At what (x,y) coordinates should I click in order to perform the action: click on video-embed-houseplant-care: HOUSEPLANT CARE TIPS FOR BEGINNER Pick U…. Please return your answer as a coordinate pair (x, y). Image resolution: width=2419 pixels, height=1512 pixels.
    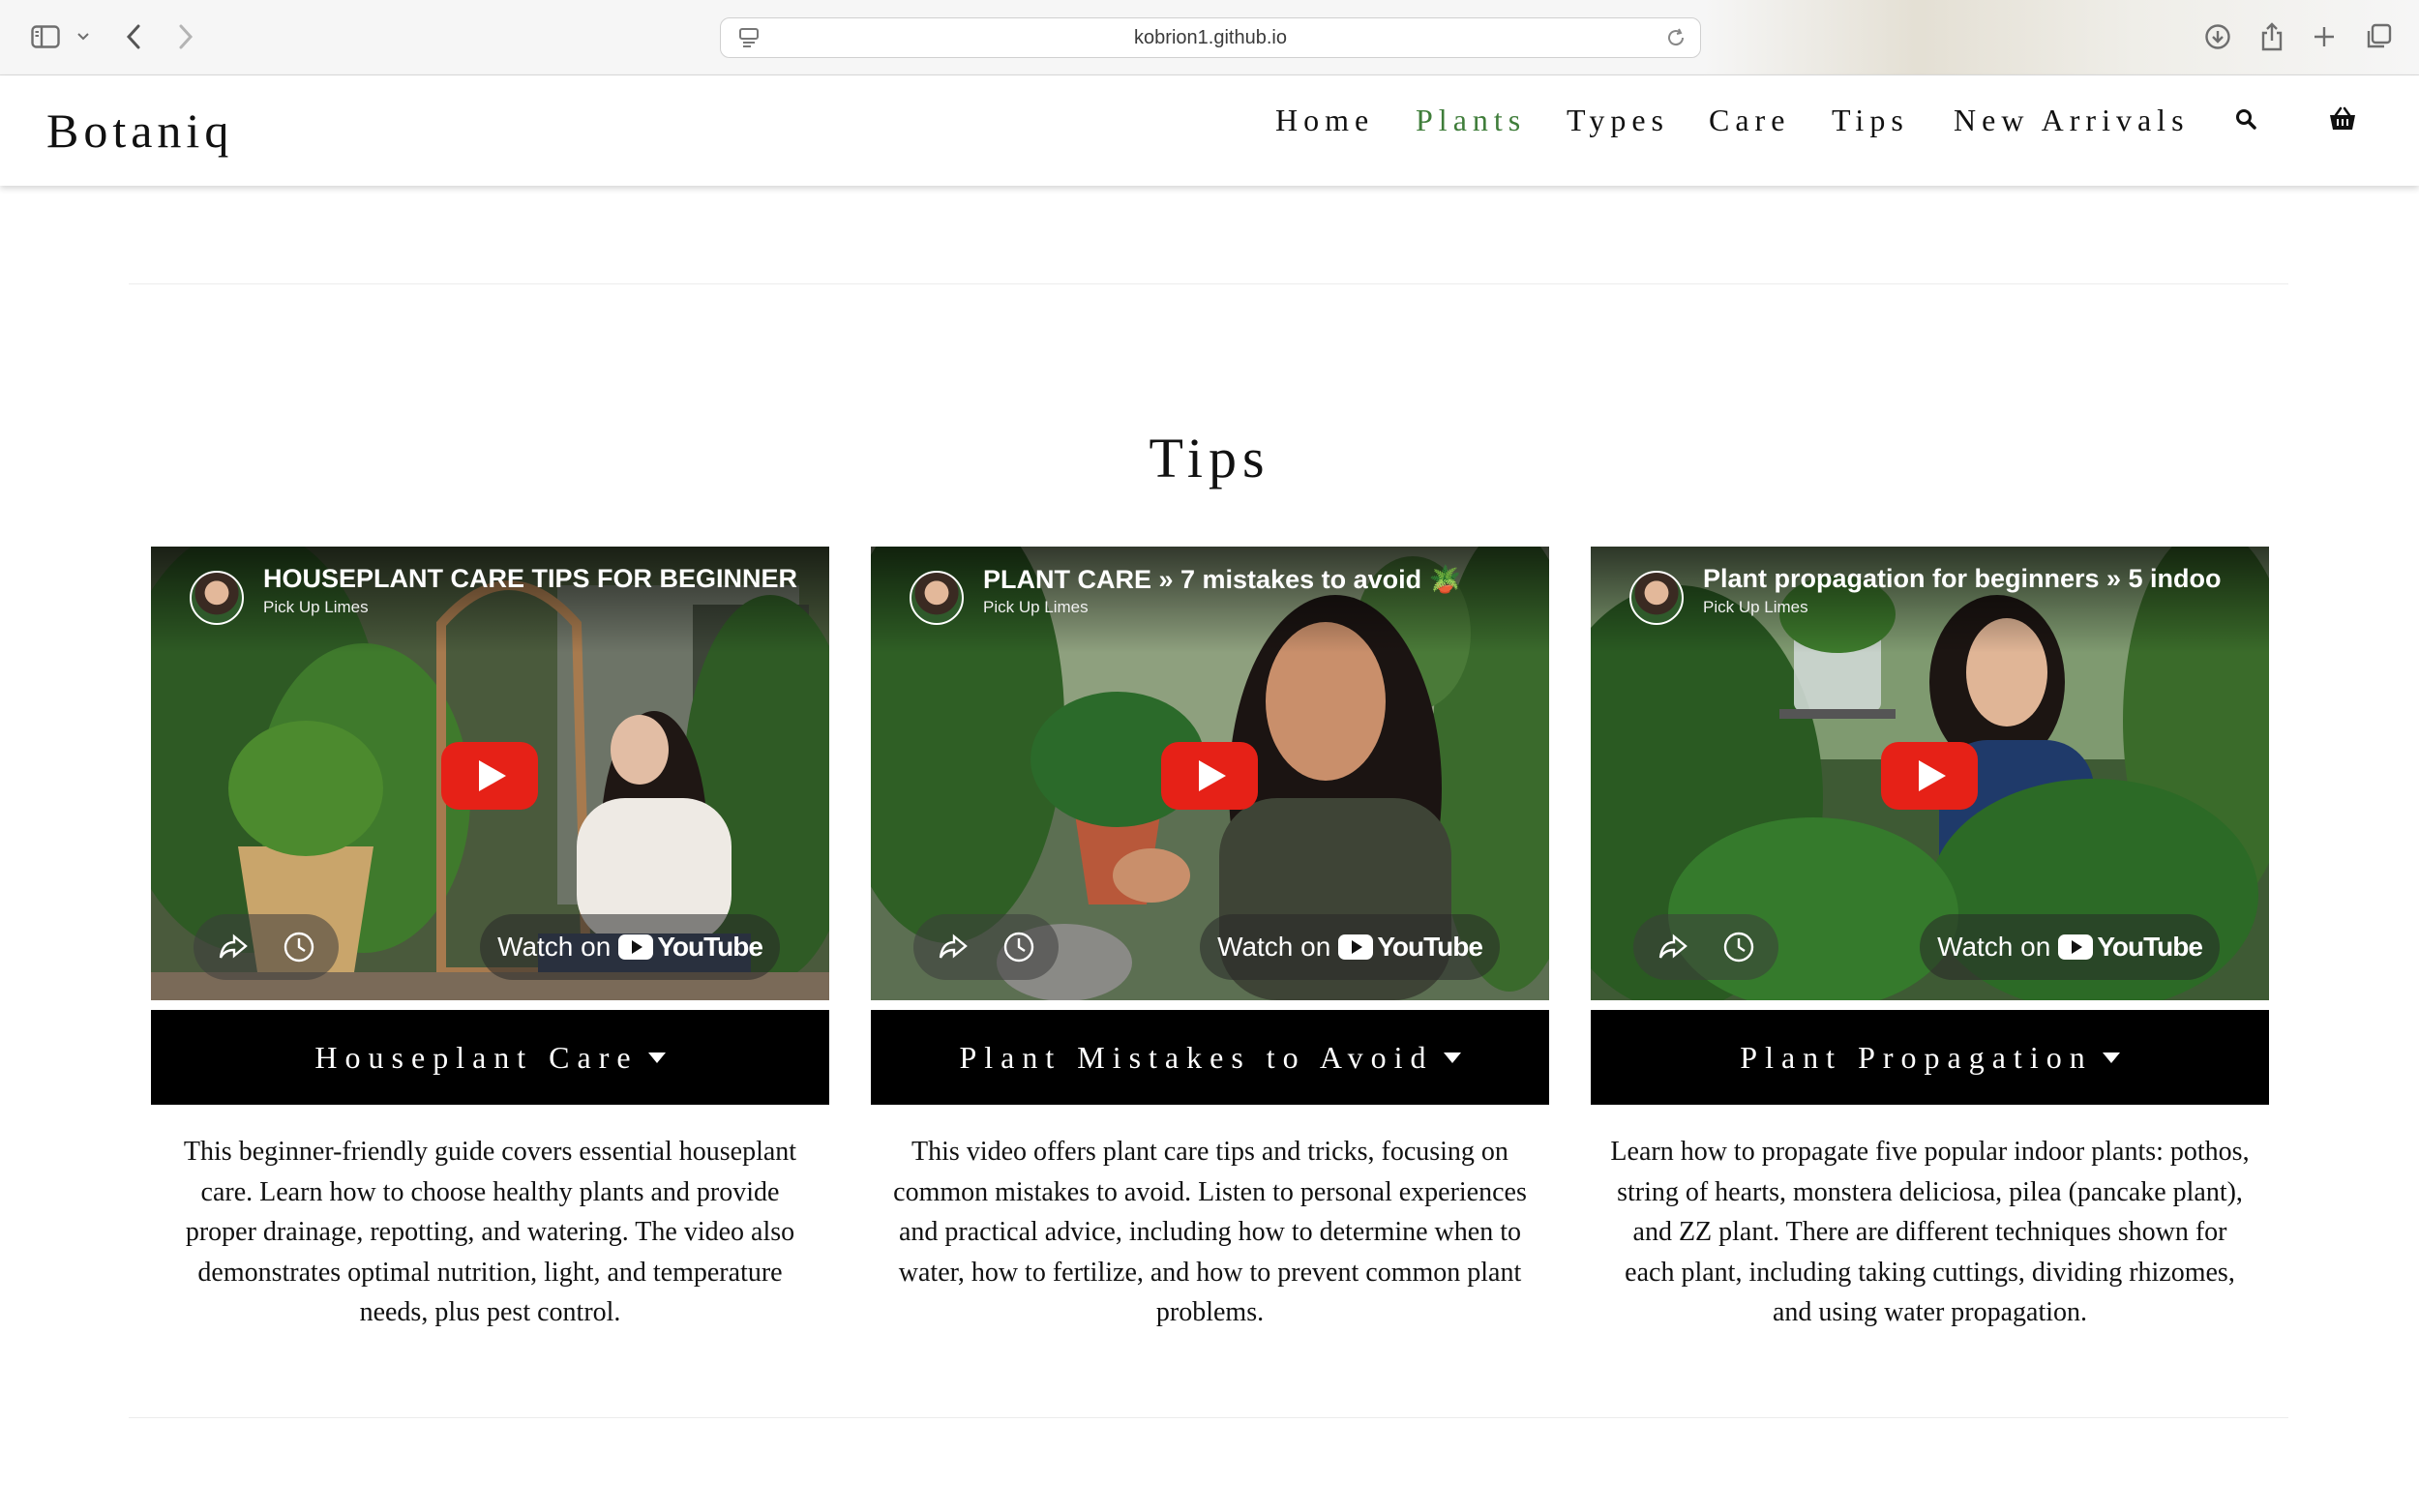
    Looking at the image, I should click on (490, 773).